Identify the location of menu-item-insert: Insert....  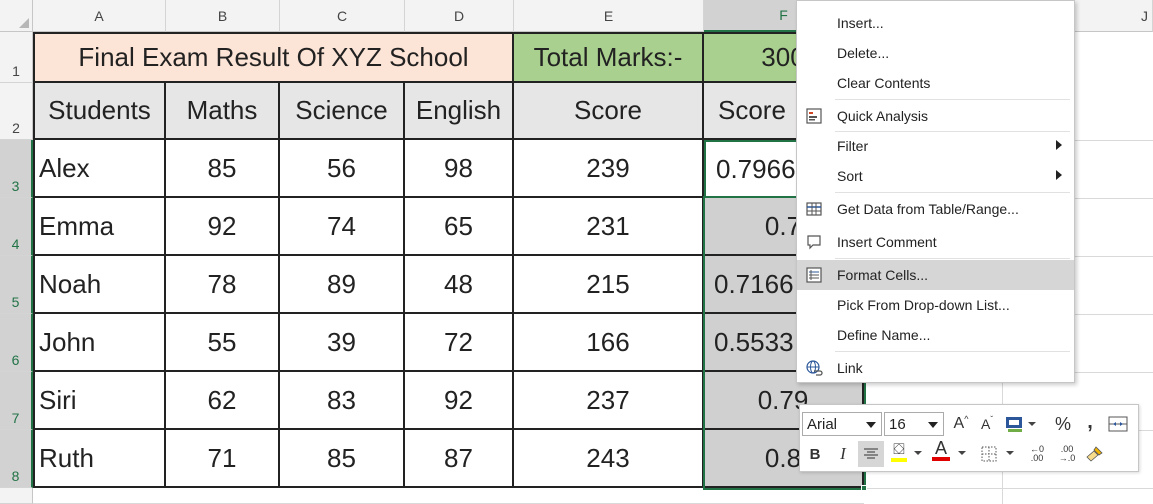
(935, 23).